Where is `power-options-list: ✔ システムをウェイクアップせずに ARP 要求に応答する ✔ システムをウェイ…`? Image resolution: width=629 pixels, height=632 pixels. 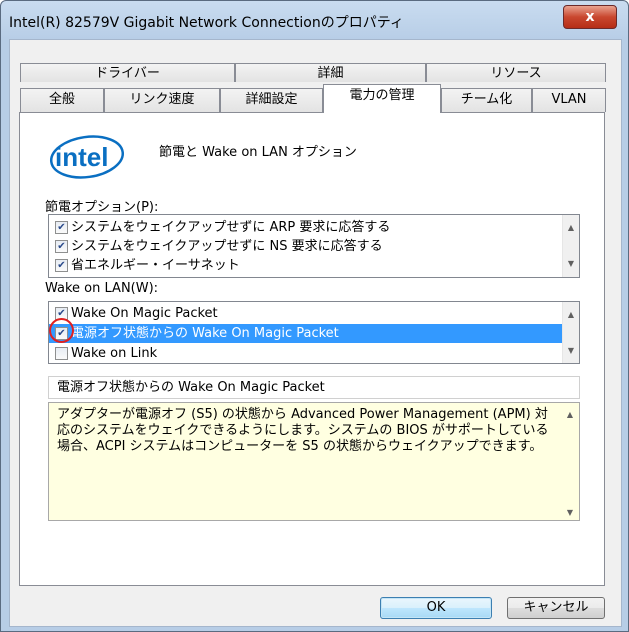 power-options-list: ✔ システムをウェイクアップせずに ARP 要求に応答する ✔ システムをウェイ… is located at coordinates (314, 246).